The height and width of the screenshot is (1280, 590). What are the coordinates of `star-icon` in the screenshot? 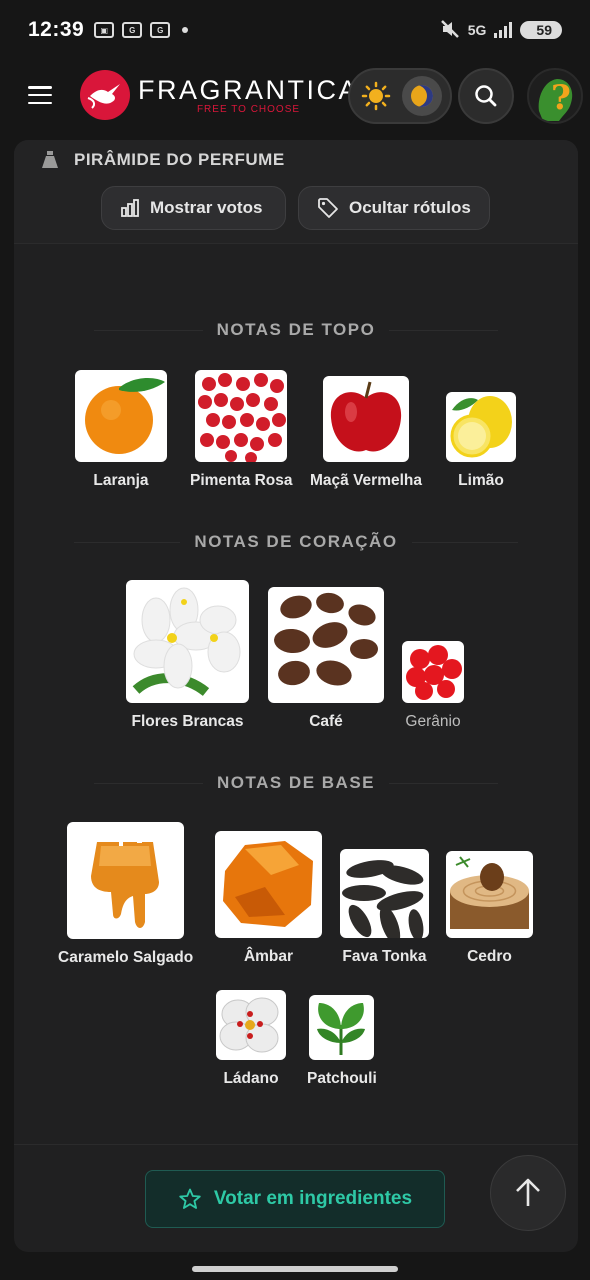 It's located at (190, 1198).